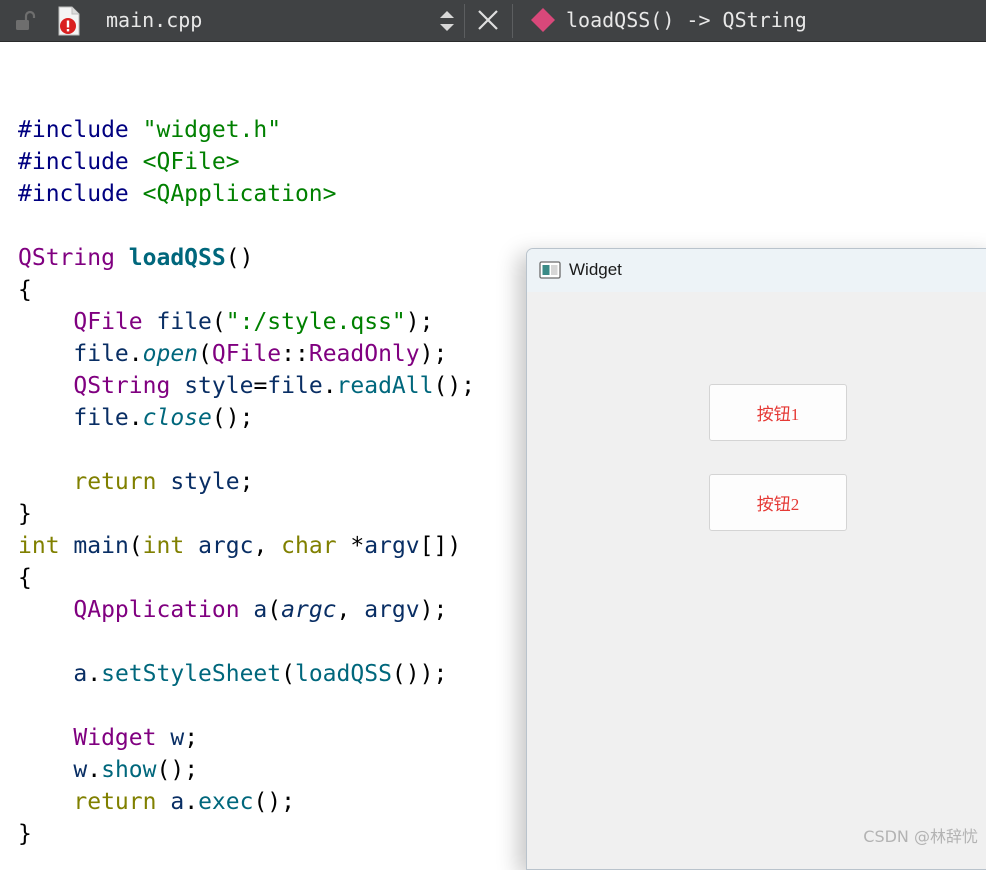 This screenshot has height=870, width=986. I want to click on code-token: int, so click(39, 546).